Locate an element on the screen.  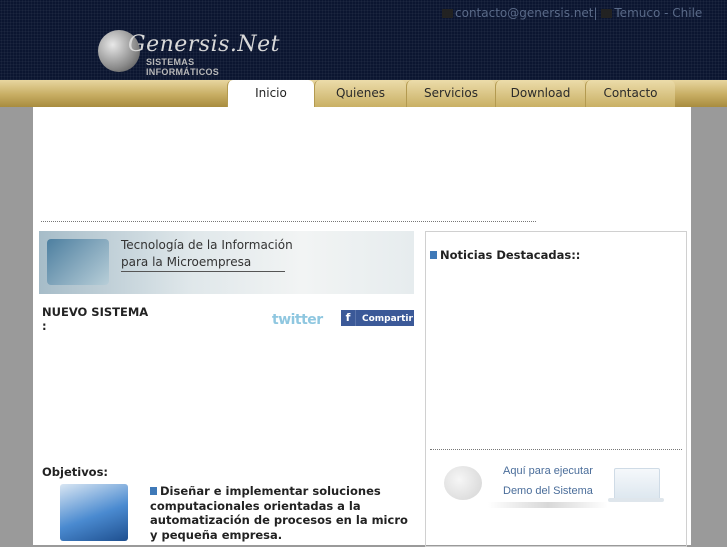
tab-quienes-somos: Quienes somos is located at coordinates (360, 103).